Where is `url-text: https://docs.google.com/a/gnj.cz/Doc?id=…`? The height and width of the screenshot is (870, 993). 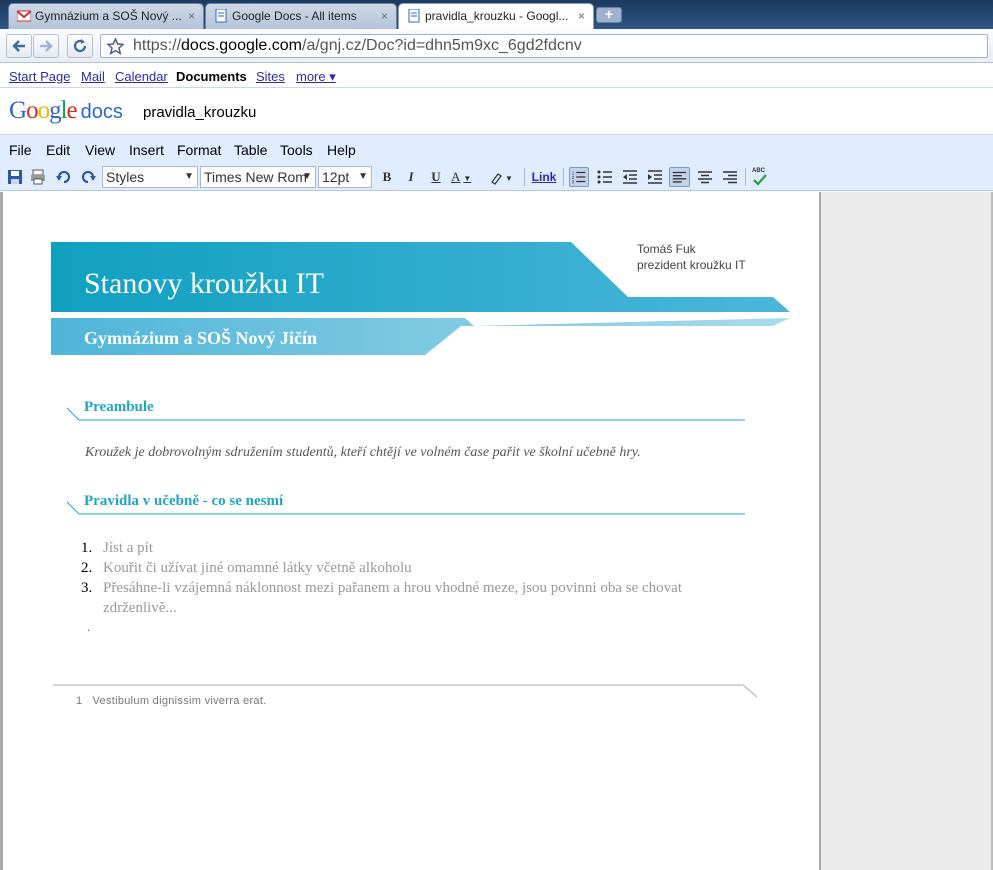 url-text: https://docs.google.com/a/gnj.cz/Doc?id=… is located at coordinates (357, 46).